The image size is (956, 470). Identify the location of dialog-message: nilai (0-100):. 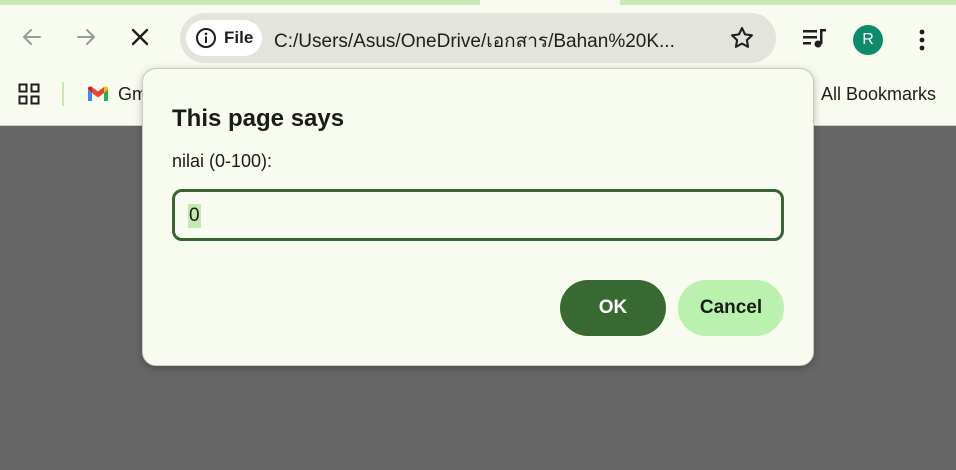
(222, 161).